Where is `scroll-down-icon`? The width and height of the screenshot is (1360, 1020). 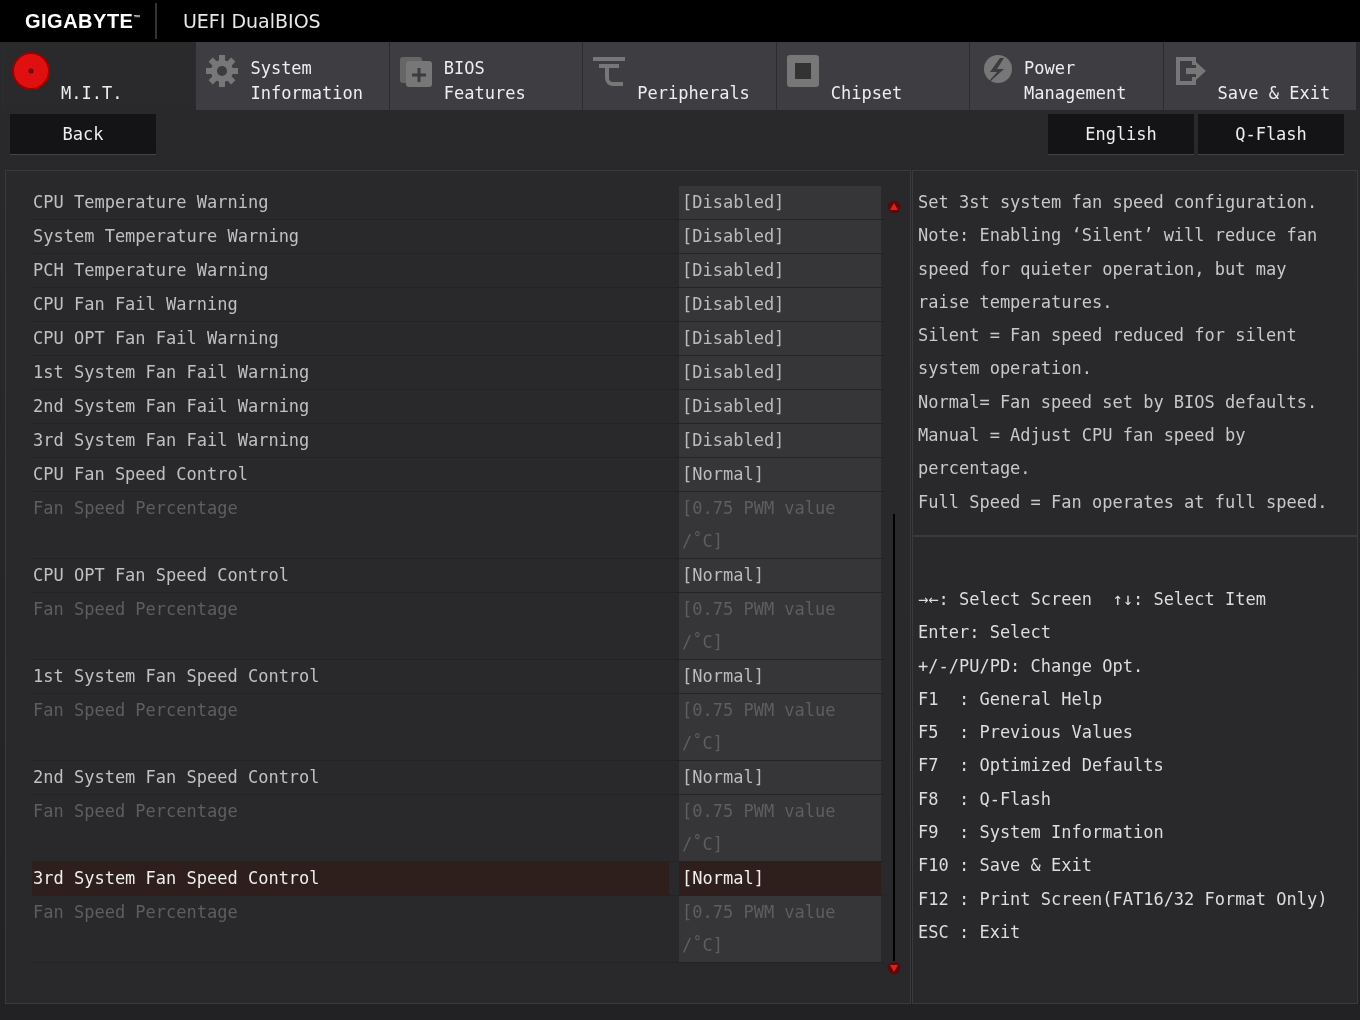
scroll-down-icon is located at coordinates (894, 968).